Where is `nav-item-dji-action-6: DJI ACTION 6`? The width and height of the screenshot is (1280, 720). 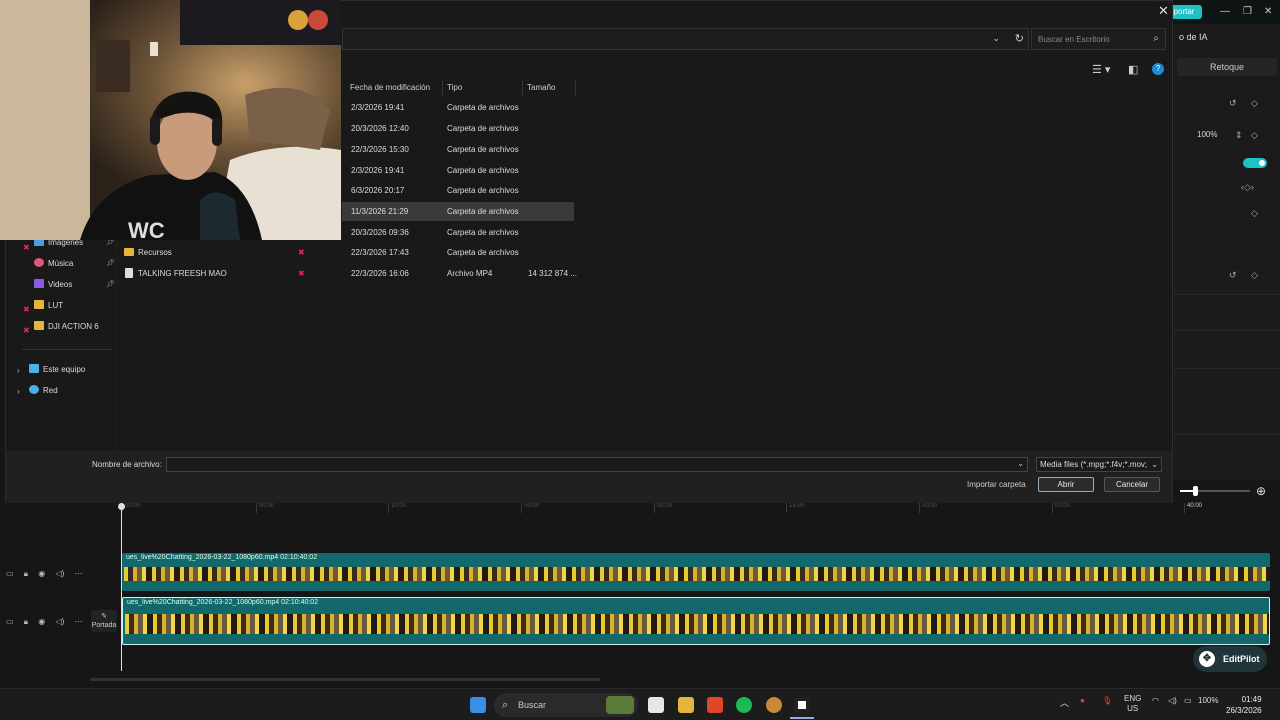
nav-item-dji-action-6: DJI ACTION 6 is located at coordinates (66, 327).